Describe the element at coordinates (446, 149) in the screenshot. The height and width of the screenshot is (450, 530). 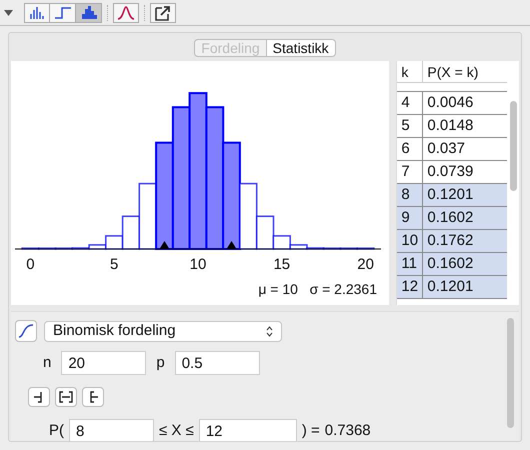
I see `table-cell-text: 0.037` at that location.